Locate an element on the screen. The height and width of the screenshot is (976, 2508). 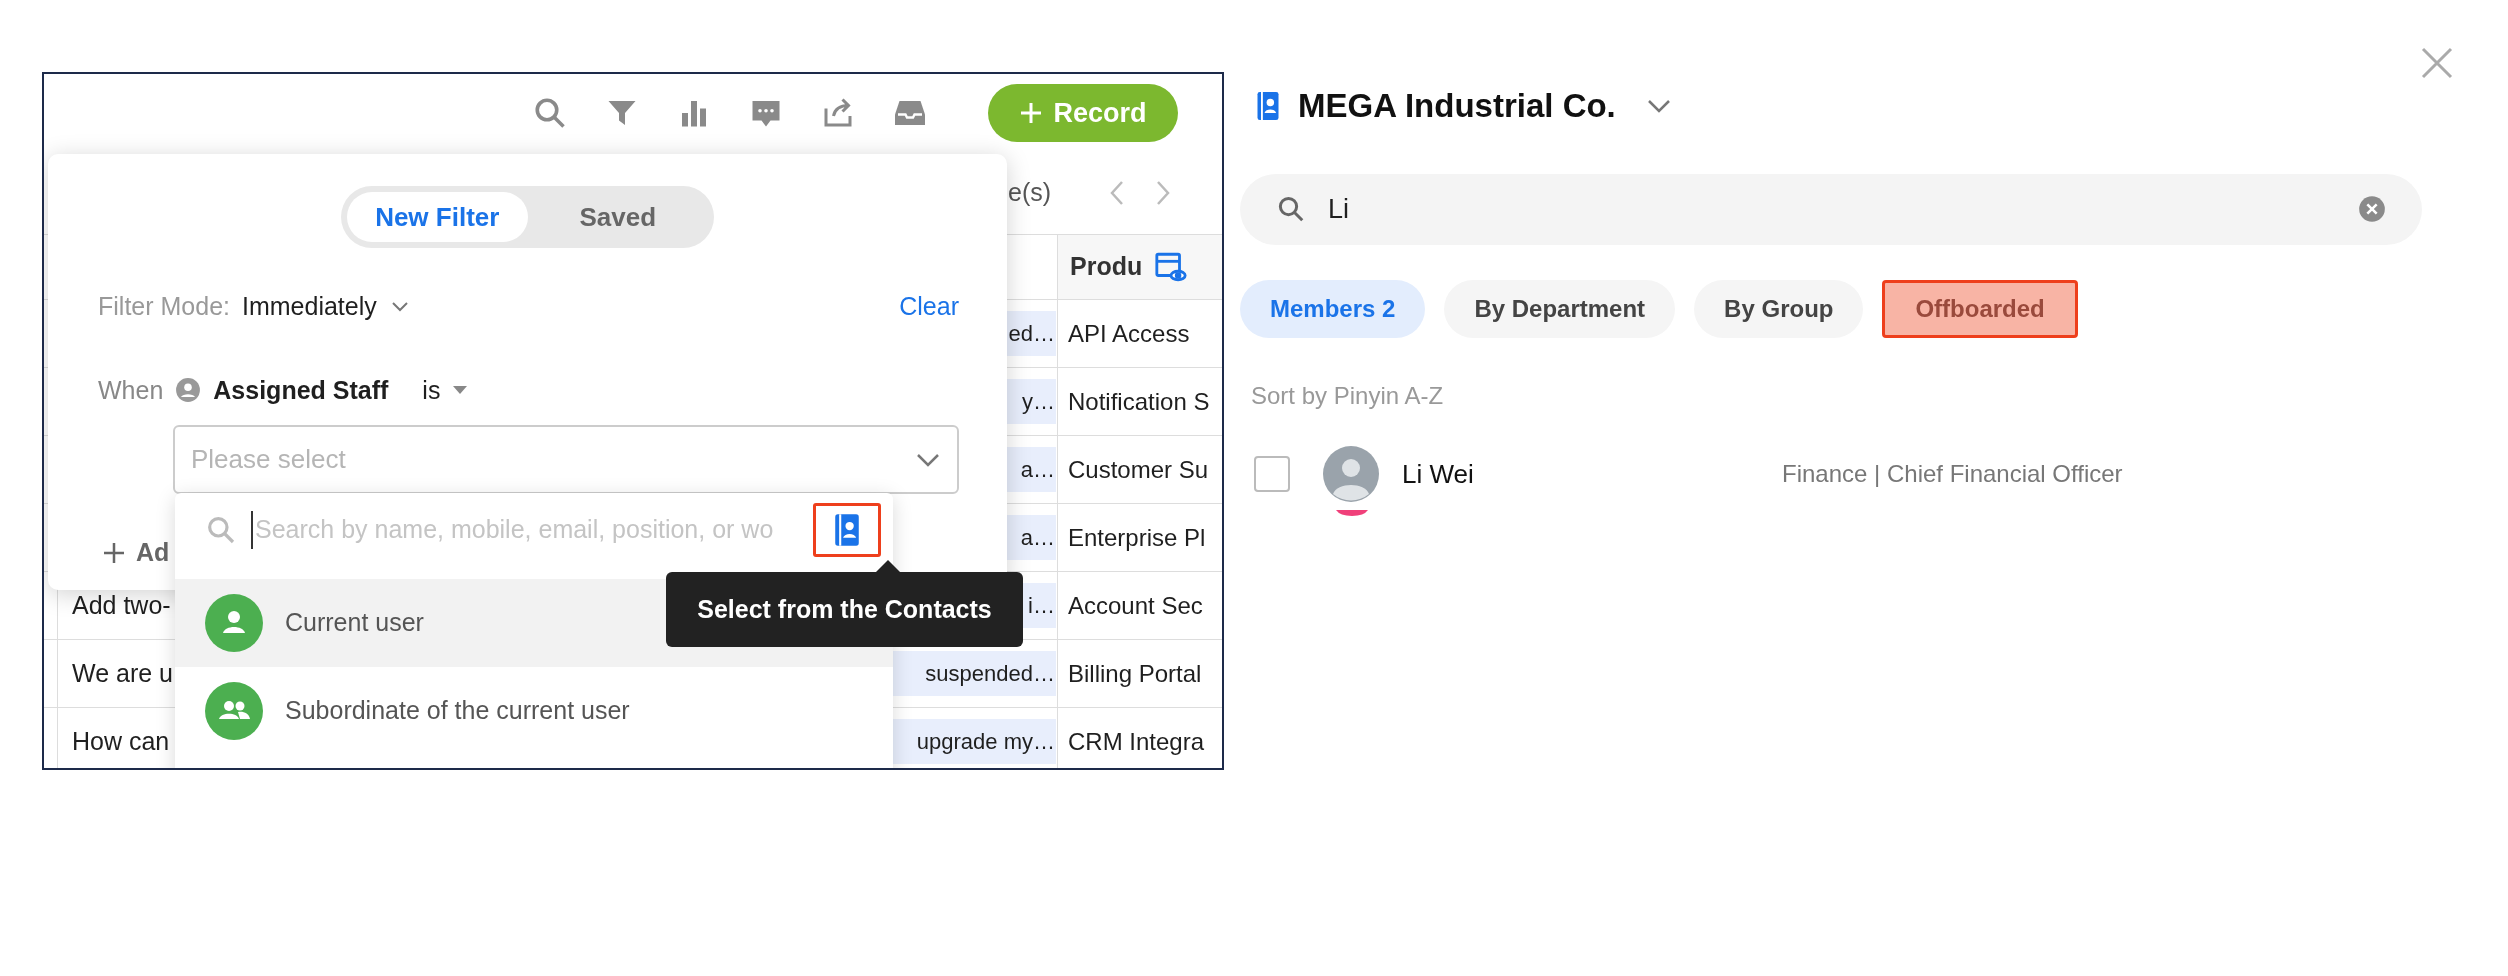
sort-label: Sort by Pinyin A-Z is located at coordinates (1348, 396).